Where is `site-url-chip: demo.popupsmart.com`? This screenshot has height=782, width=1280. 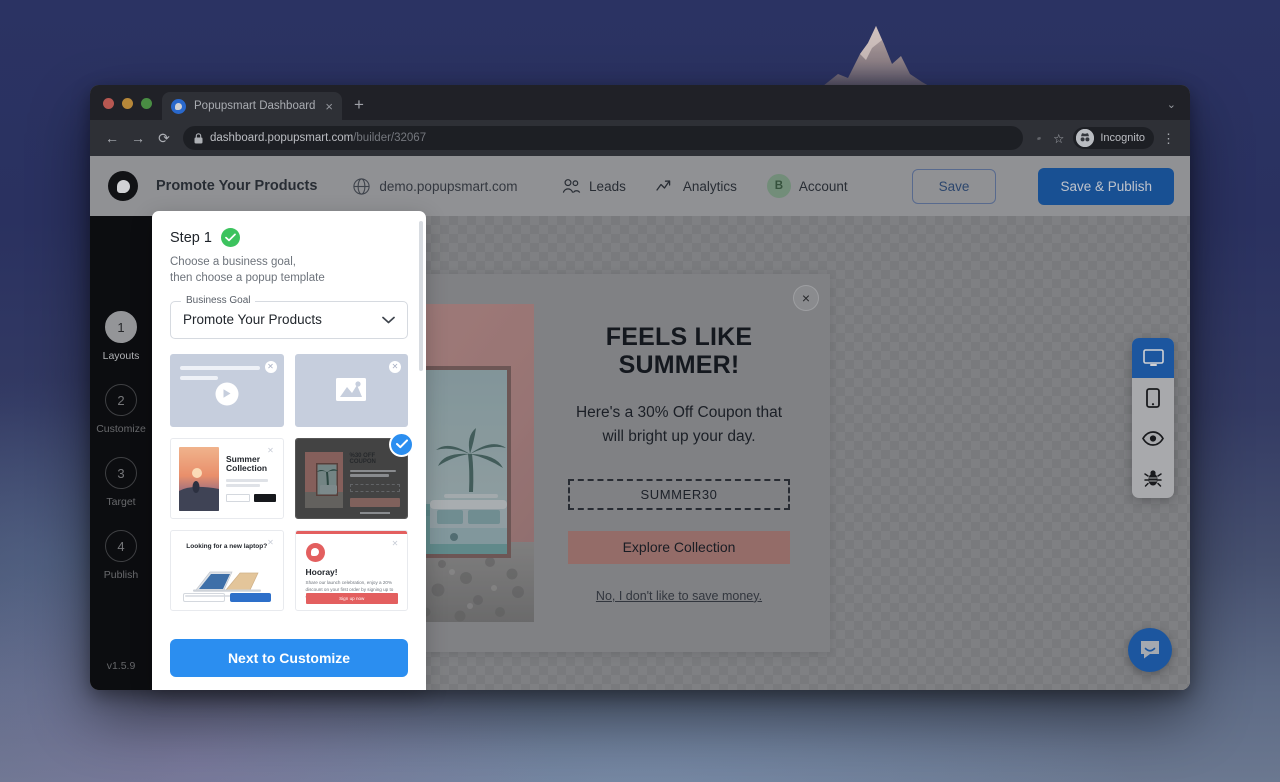
site-url-chip: demo.popupsmart.com is located at coordinates (435, 186).